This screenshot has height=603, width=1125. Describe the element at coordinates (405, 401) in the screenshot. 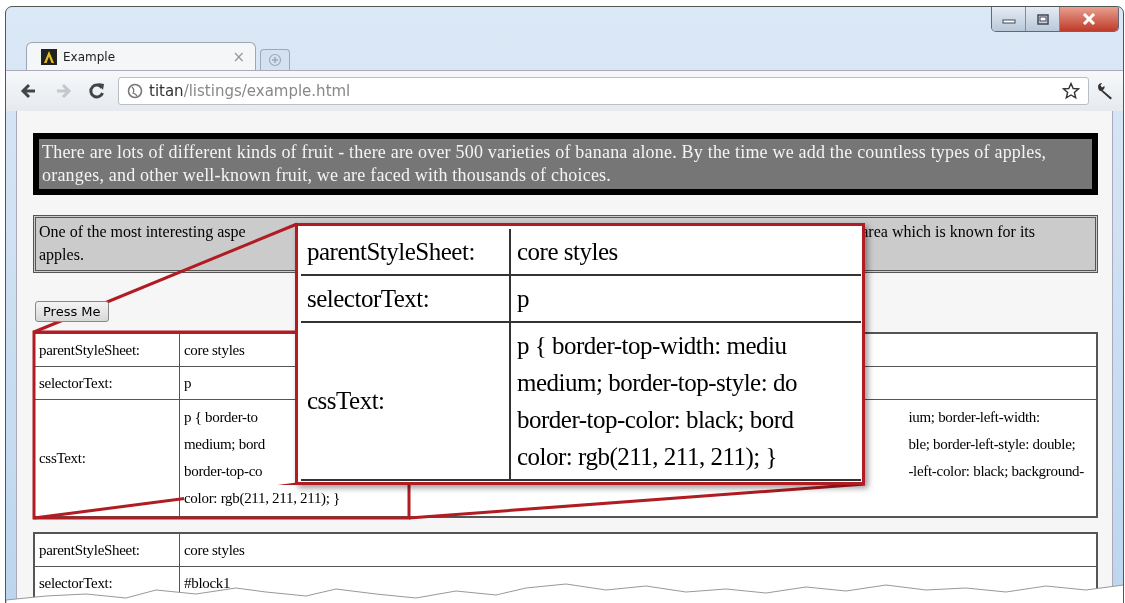

I see `table-cell: cssText:` at that location.